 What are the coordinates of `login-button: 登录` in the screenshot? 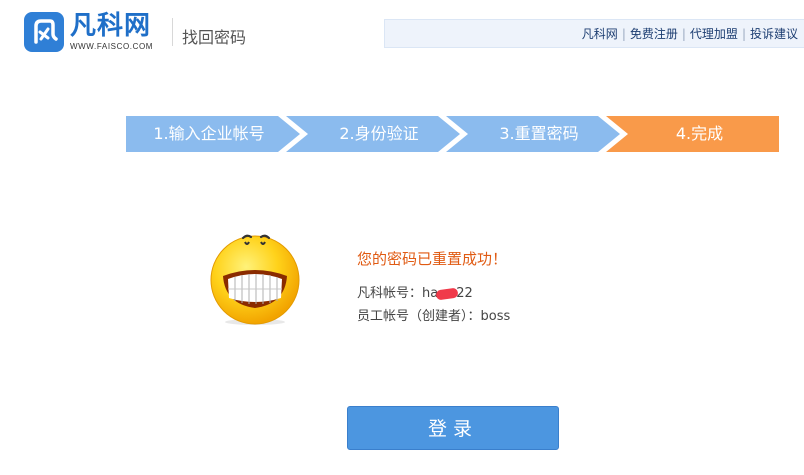 It's located at (453, 428).